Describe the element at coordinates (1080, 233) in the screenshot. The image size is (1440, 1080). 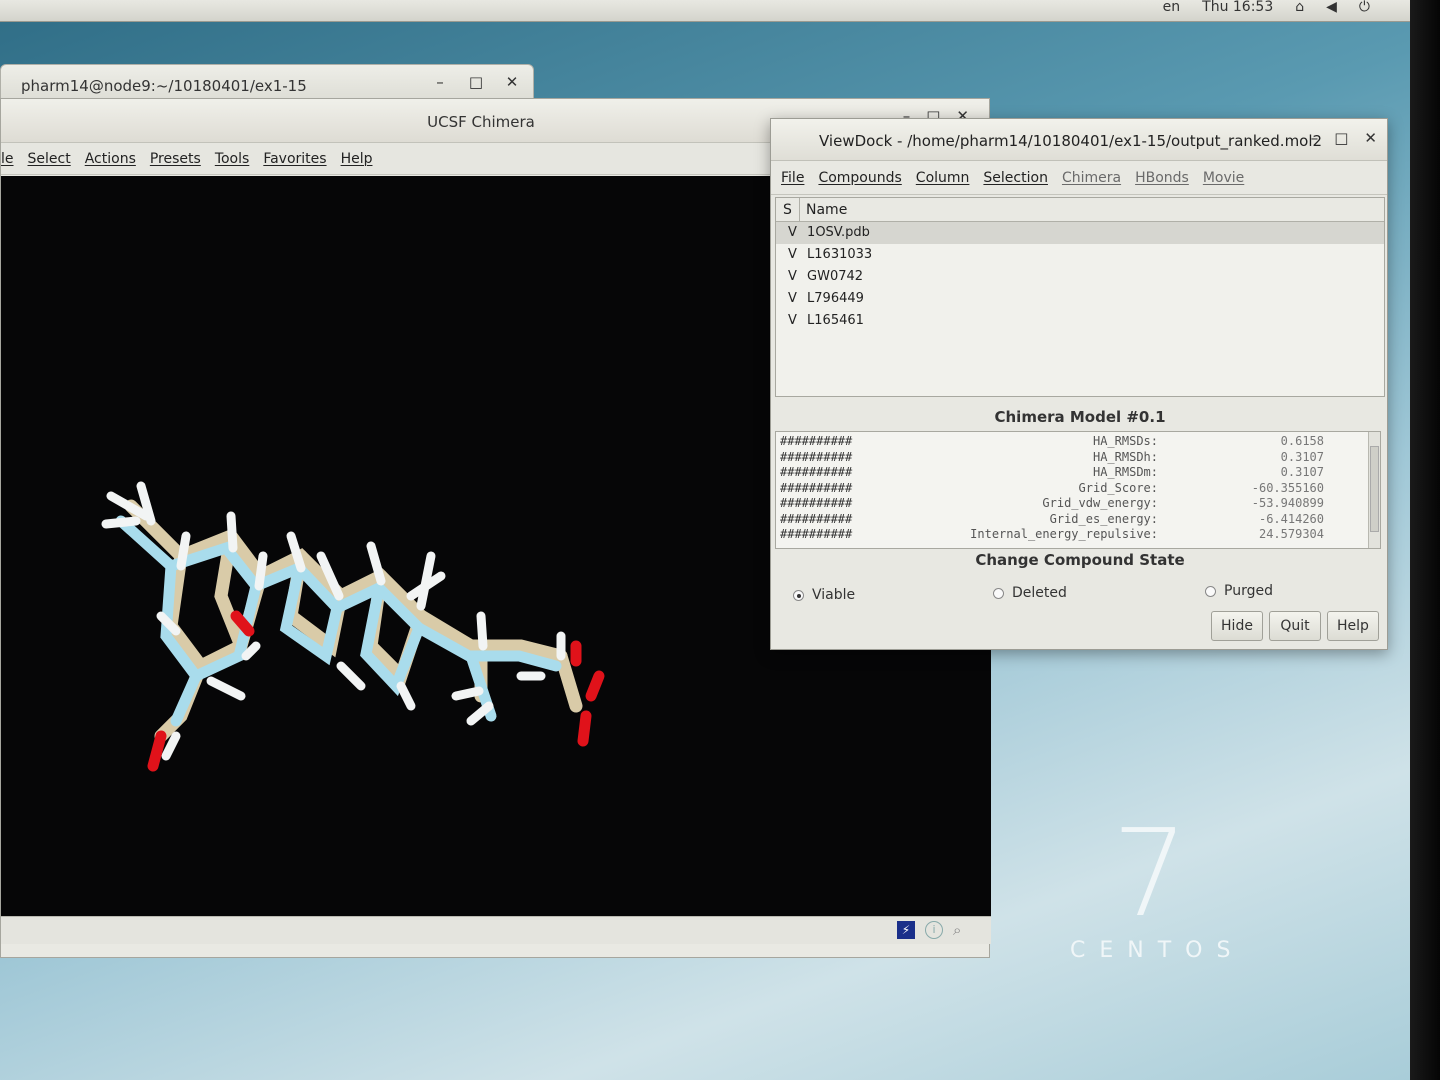
I see `compound-row: V 1OSV.pdb` at that location.